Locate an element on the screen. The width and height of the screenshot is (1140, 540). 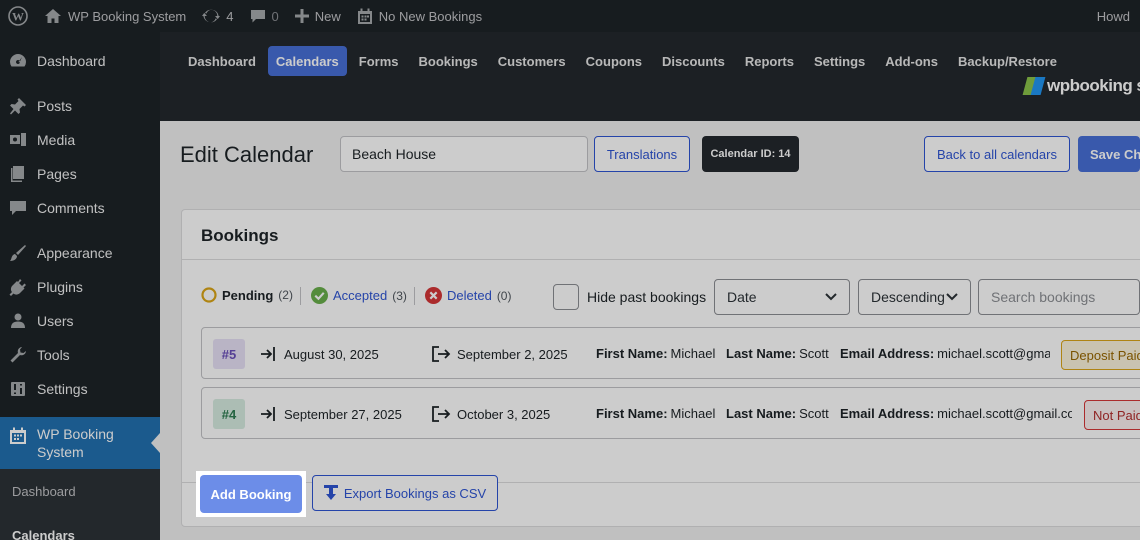
account-link: Howd is located at coordinates (1118, 16).